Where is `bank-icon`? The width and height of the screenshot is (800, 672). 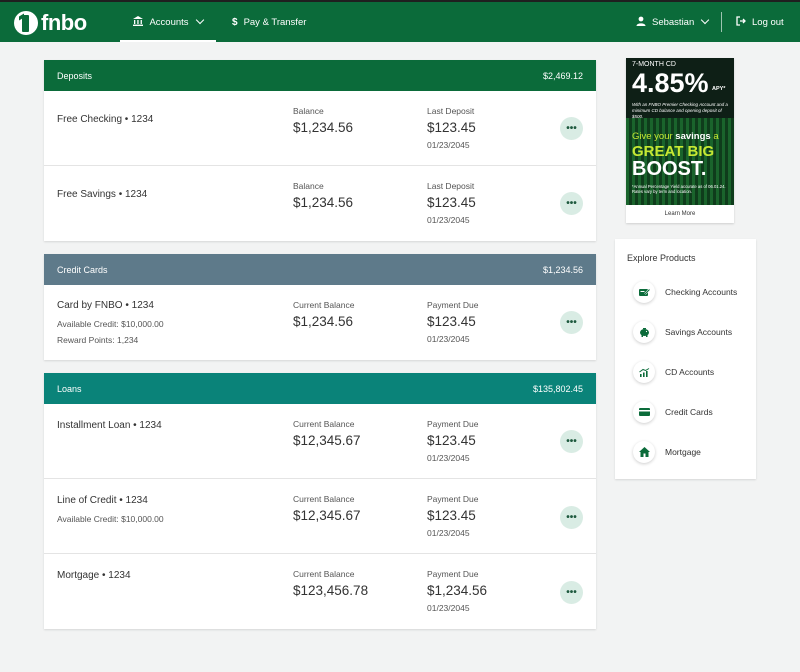 bank-icon is located at coordinates (138, 22).